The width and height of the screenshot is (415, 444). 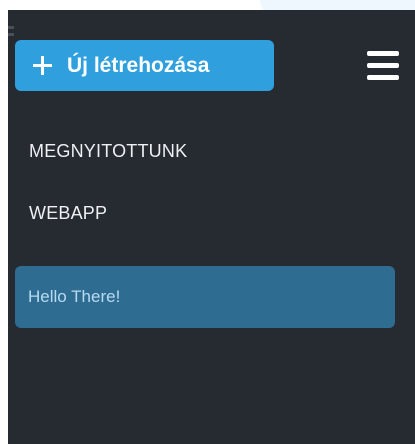 I want to click on selected-note-item: Hello There!, so click(x=205, y=297).